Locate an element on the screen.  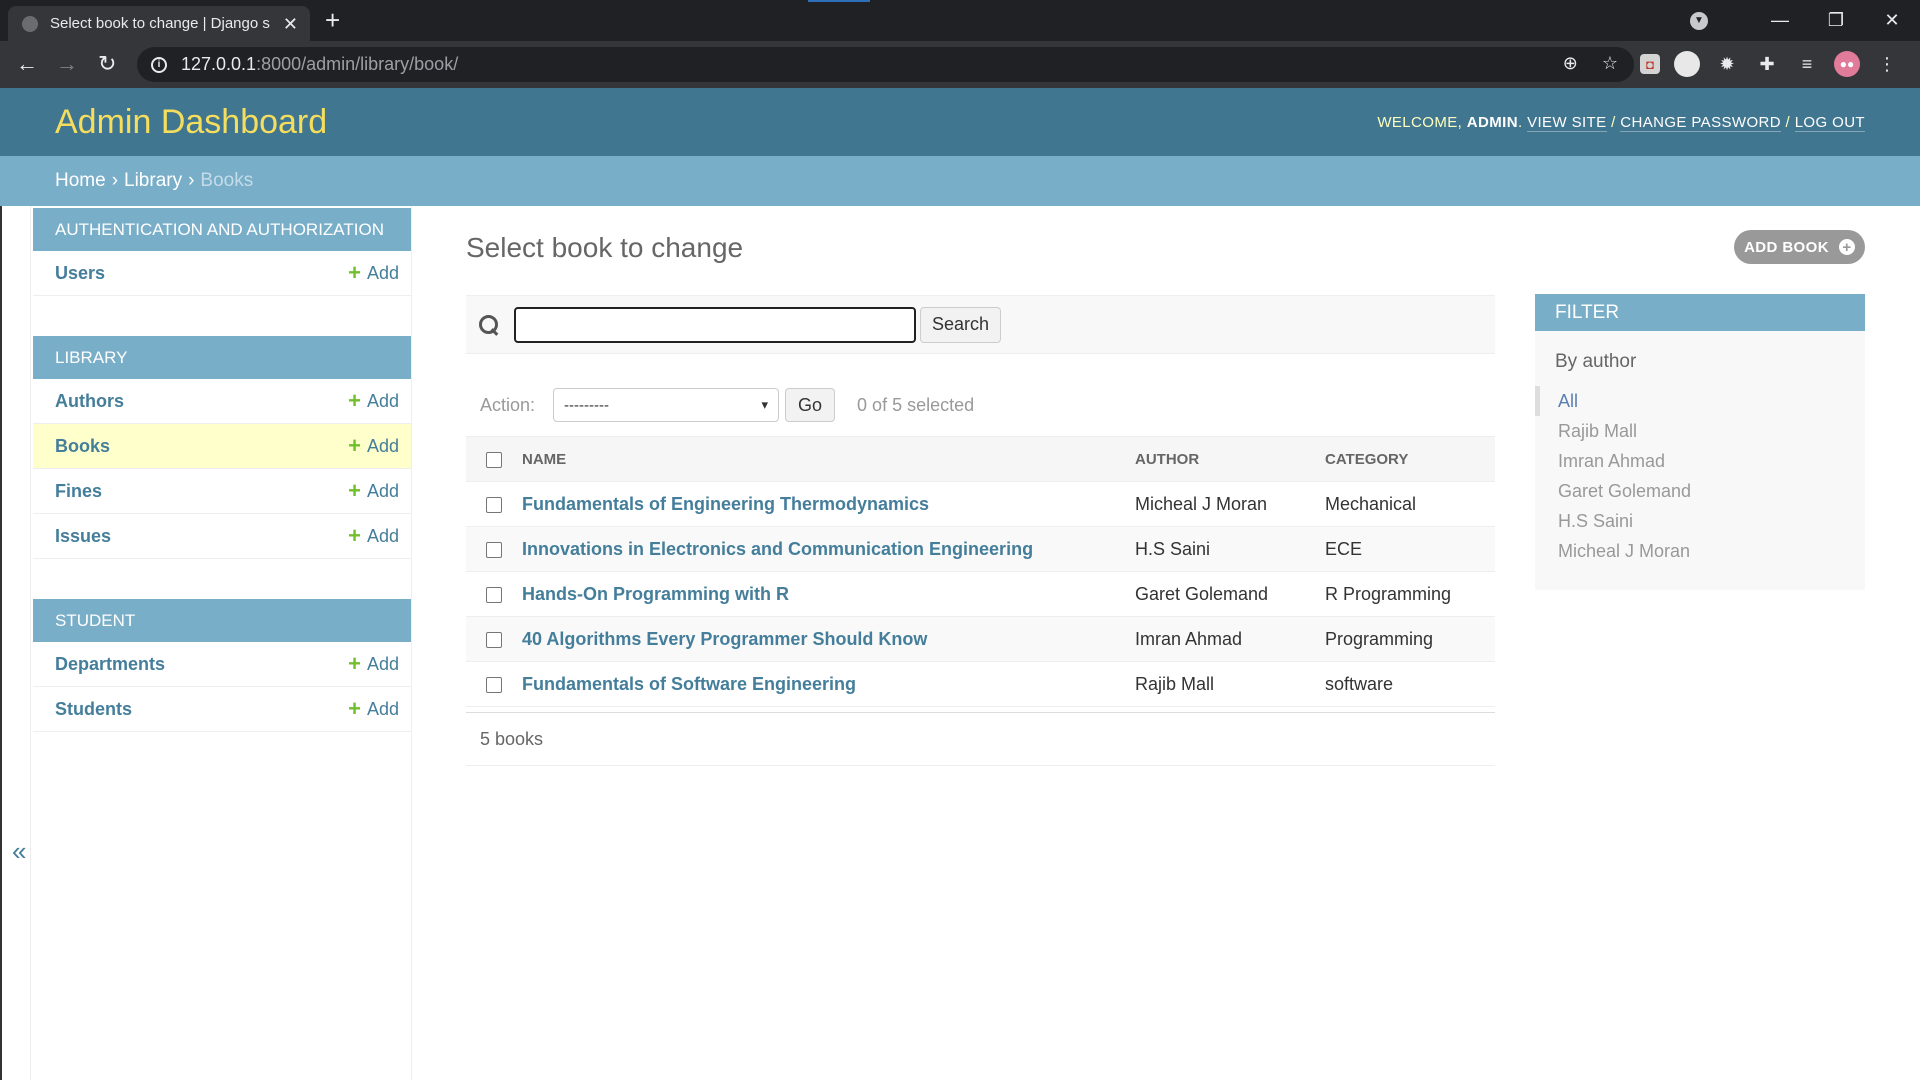
add-authors-button: + Add is located at coordinates (373, 401).